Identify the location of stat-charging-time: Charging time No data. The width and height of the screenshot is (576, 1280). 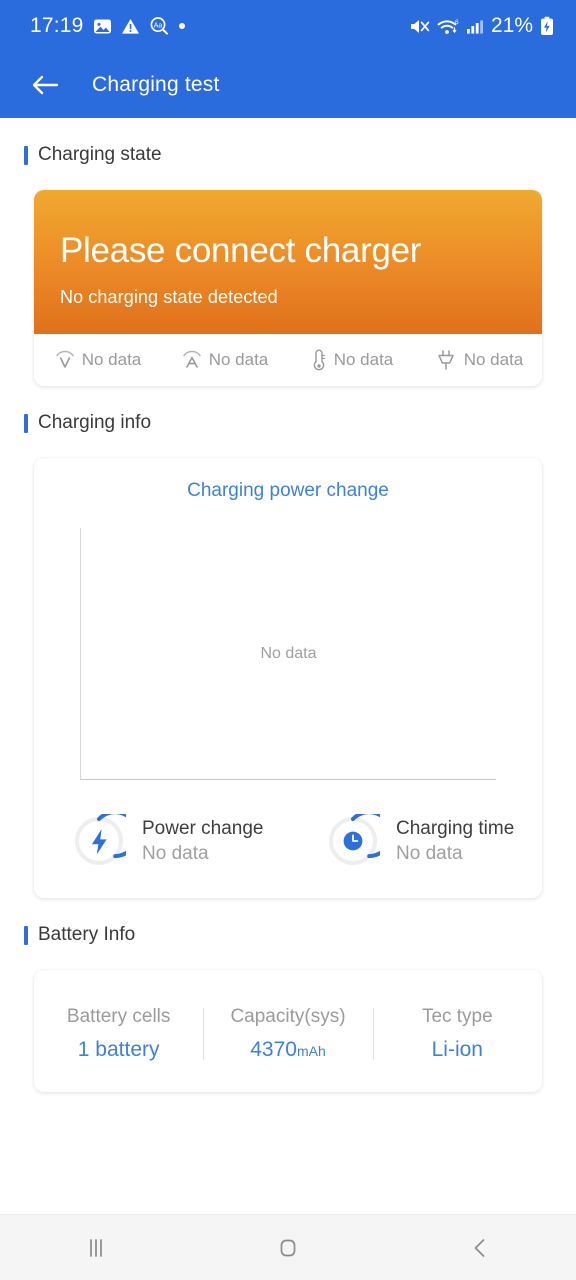
(415, 839).